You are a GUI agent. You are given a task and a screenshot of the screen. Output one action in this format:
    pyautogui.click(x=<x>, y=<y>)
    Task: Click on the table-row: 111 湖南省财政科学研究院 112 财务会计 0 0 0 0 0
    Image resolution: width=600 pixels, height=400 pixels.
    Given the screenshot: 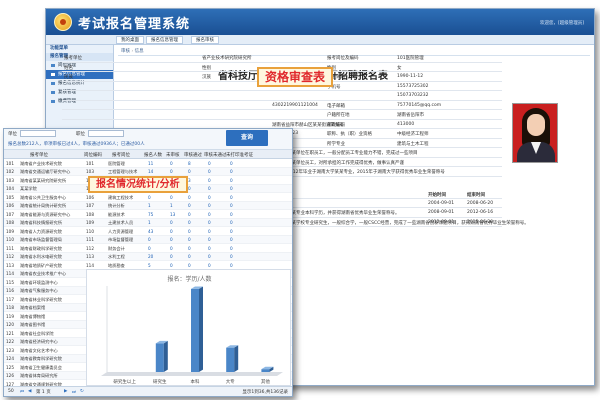 What is the action you would take?
    pyautogui.click(x=148, y=248)
    